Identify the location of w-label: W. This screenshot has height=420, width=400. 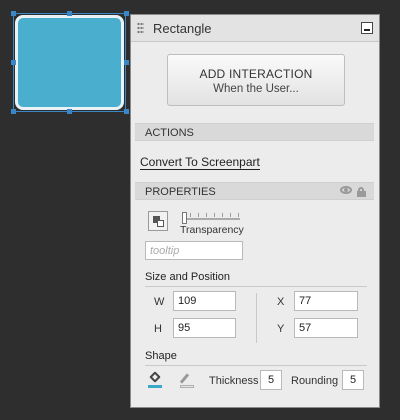
(159, 302).